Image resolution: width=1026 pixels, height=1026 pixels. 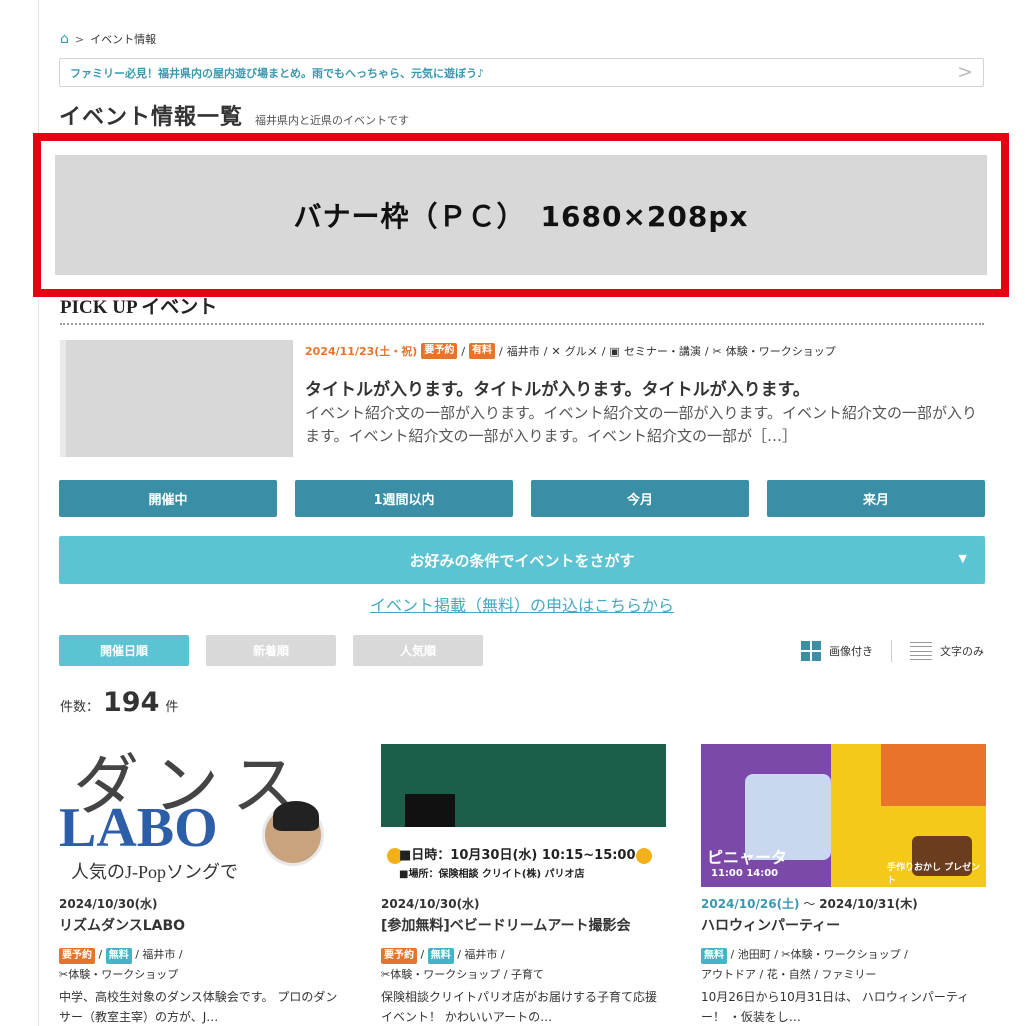 I want to click on banner-placeholder: バナー枠（ＰＣ） 1680×208px, so click(x=521, y=215).